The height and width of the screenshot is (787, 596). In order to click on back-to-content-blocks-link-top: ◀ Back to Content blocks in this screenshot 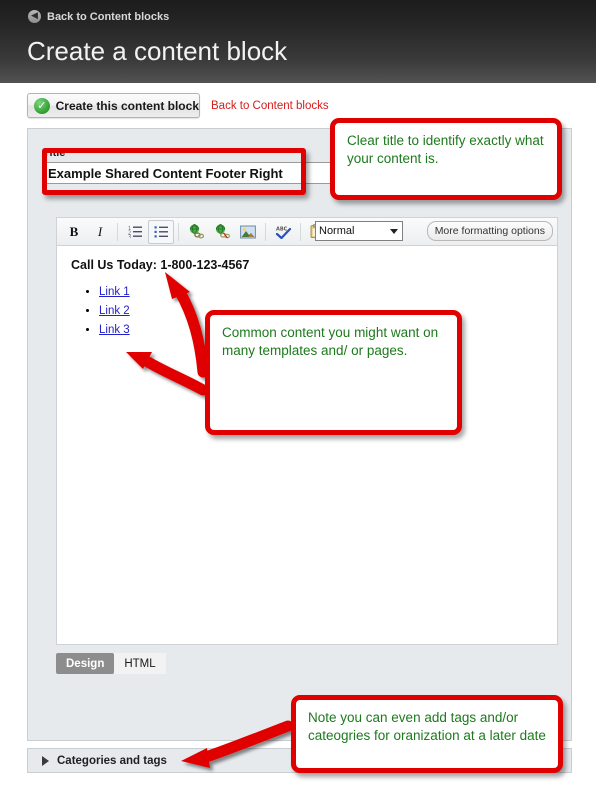, I will do `click(98, 16)`.